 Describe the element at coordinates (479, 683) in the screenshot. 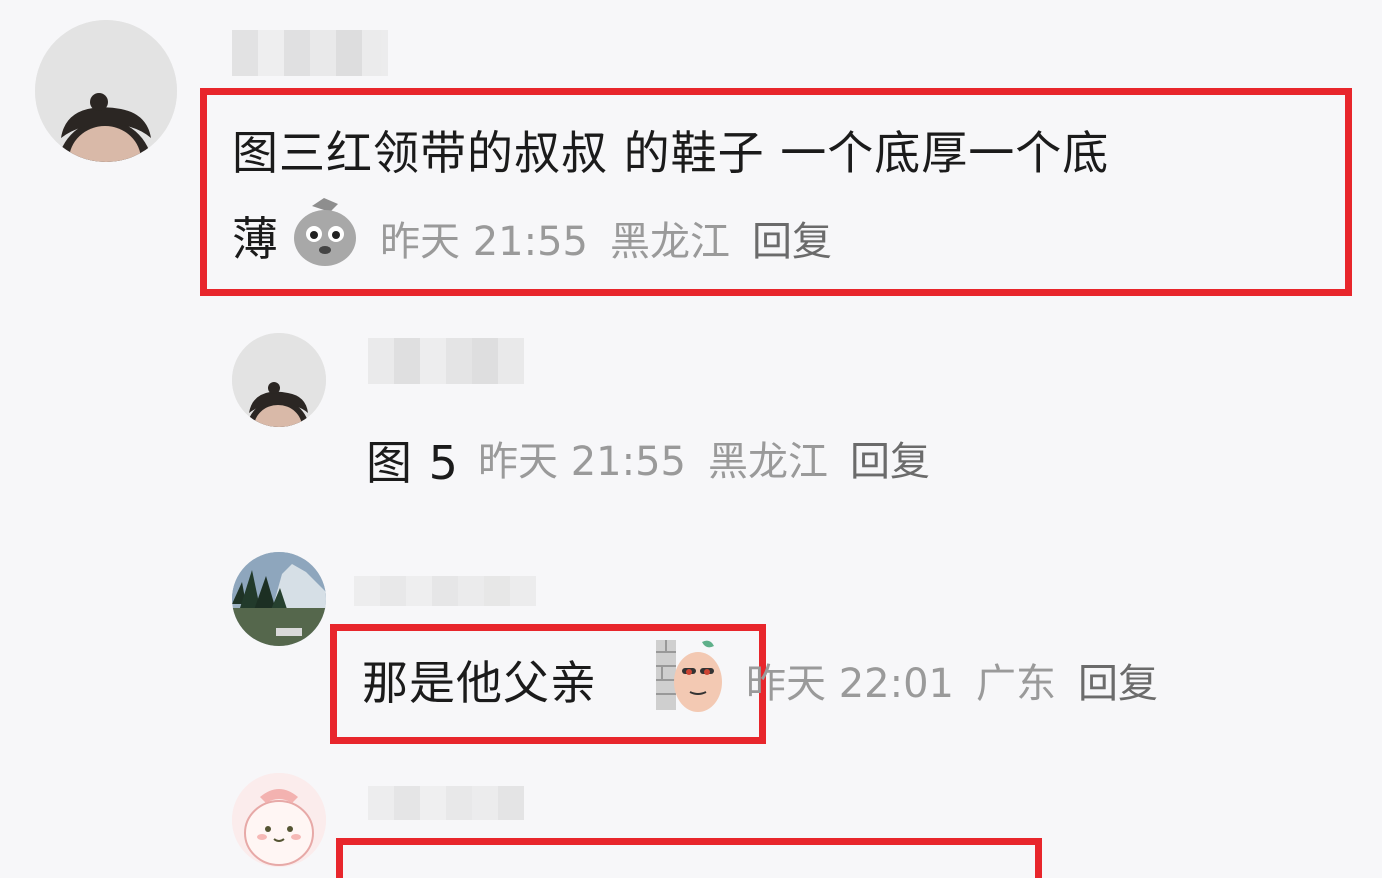

I see `comment-text: 那是他父亲` at that location.